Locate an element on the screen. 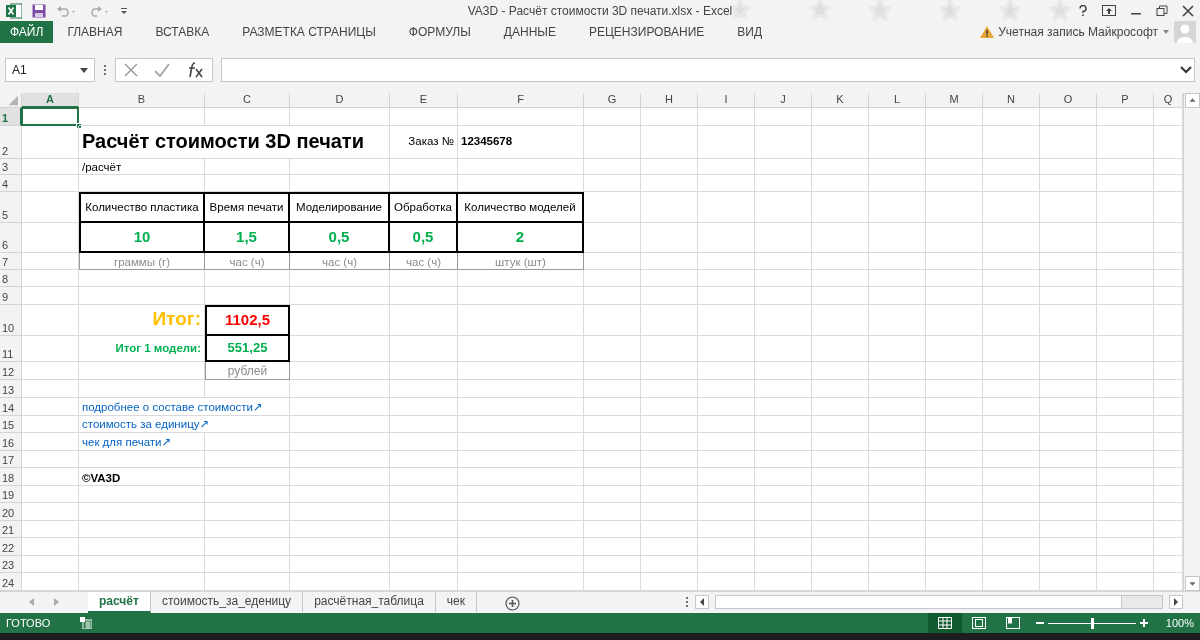 Image resolution: width=1200 pixels, height=640 pixels. account-name: Учетная запись Майкрософт is located at coordinates (1078, 32).